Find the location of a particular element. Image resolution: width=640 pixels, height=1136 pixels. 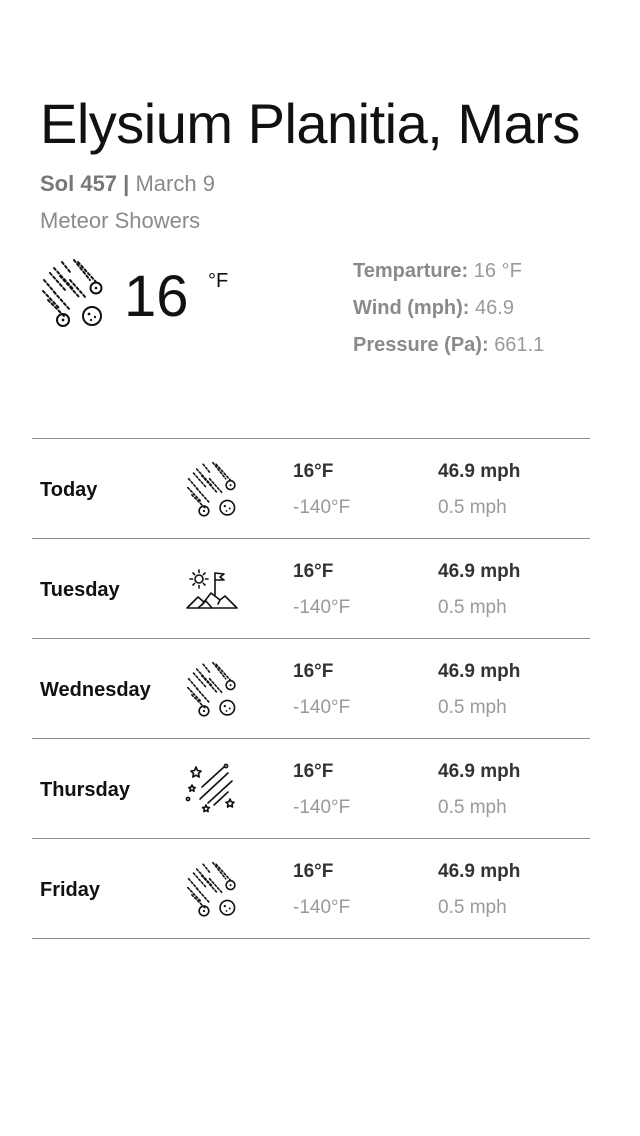

stat-value: 46.9 is located at coordinates (494, 308).